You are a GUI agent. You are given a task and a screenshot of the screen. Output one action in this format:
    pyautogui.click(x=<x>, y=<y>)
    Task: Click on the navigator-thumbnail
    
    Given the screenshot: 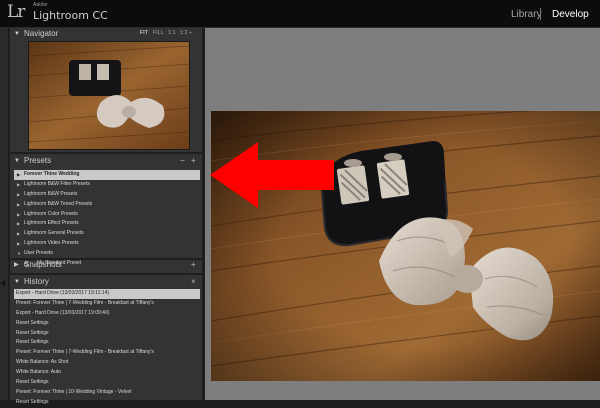 What is the action you would take?
    pyautogui.click(x=109, y=95)
    